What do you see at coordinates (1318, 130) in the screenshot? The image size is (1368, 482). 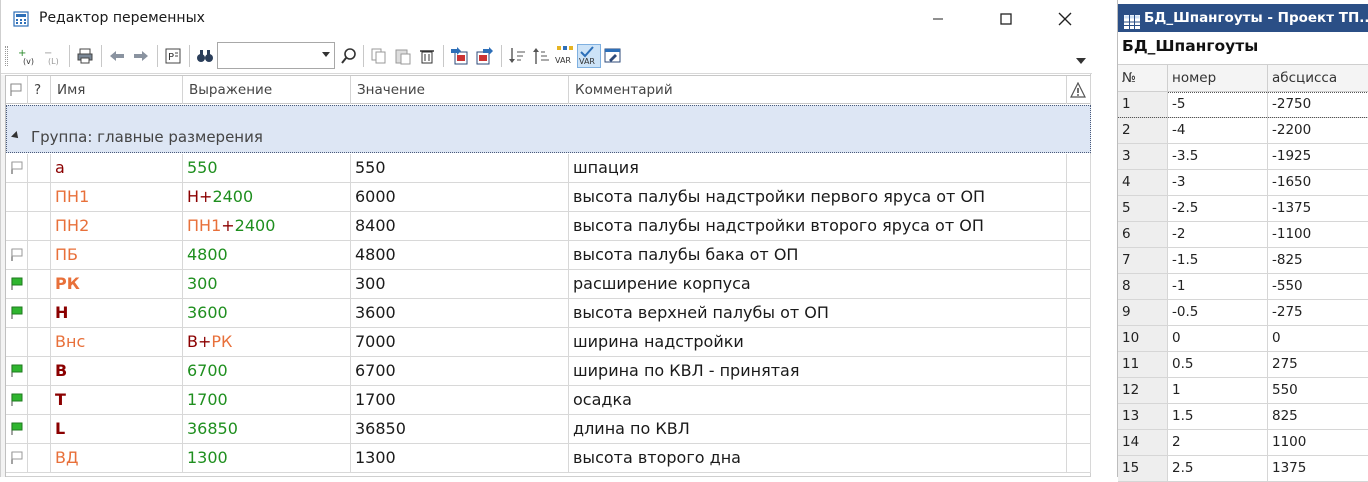 I see `abscissa-cell: -2200` at bounding box center [1318, 130].